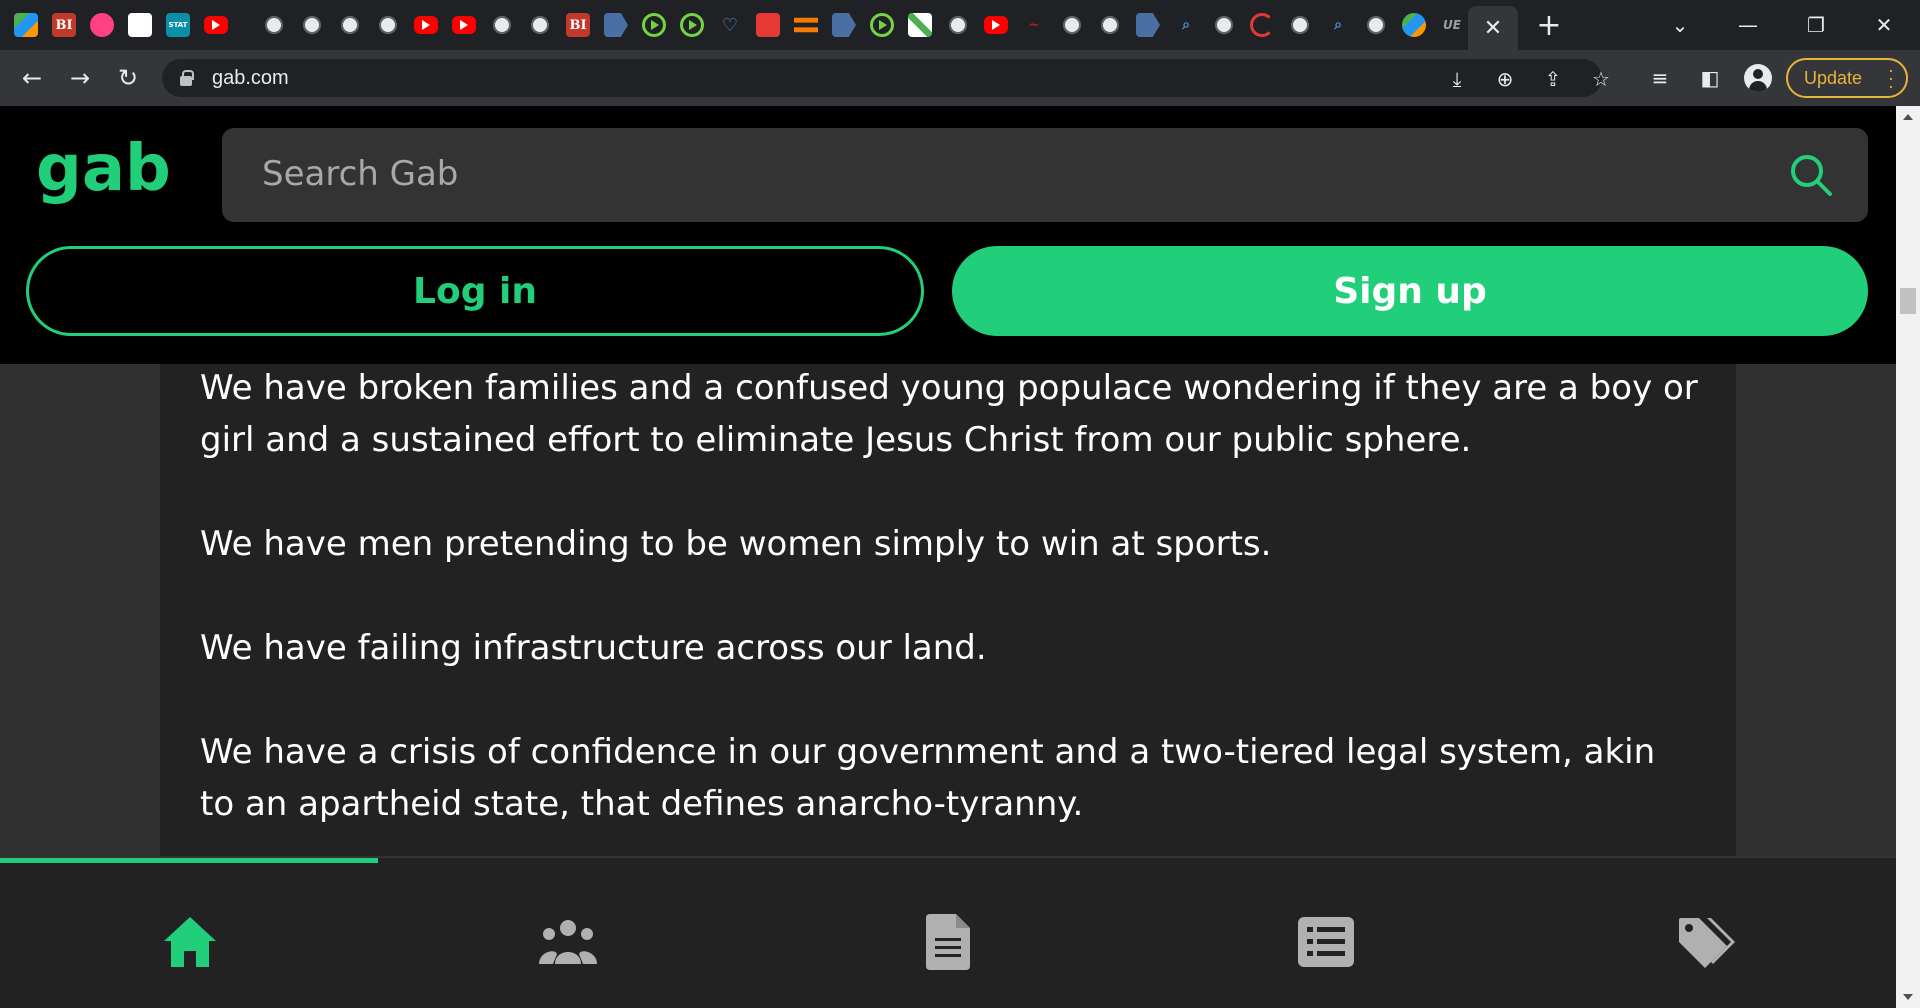 This screenshot has width=1920, height=1008. I want to click on close-tab-icon: ✕, so click(1493, 28).